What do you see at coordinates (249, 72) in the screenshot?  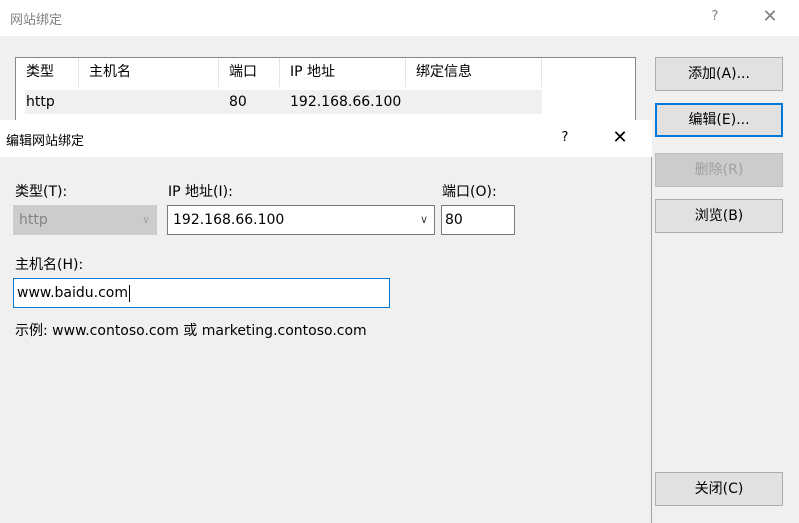 I see `column-header-port: 端口` at bounding box center [249, 72].